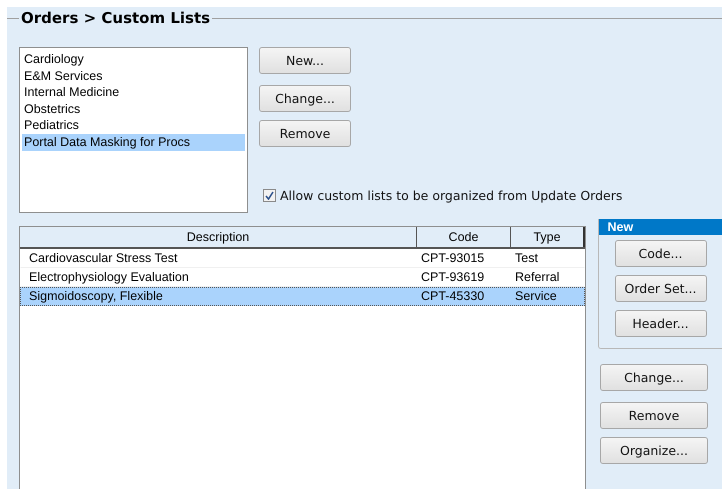  I want to click on list-item: Portal Data Masking for Procs, so click(133, 142).